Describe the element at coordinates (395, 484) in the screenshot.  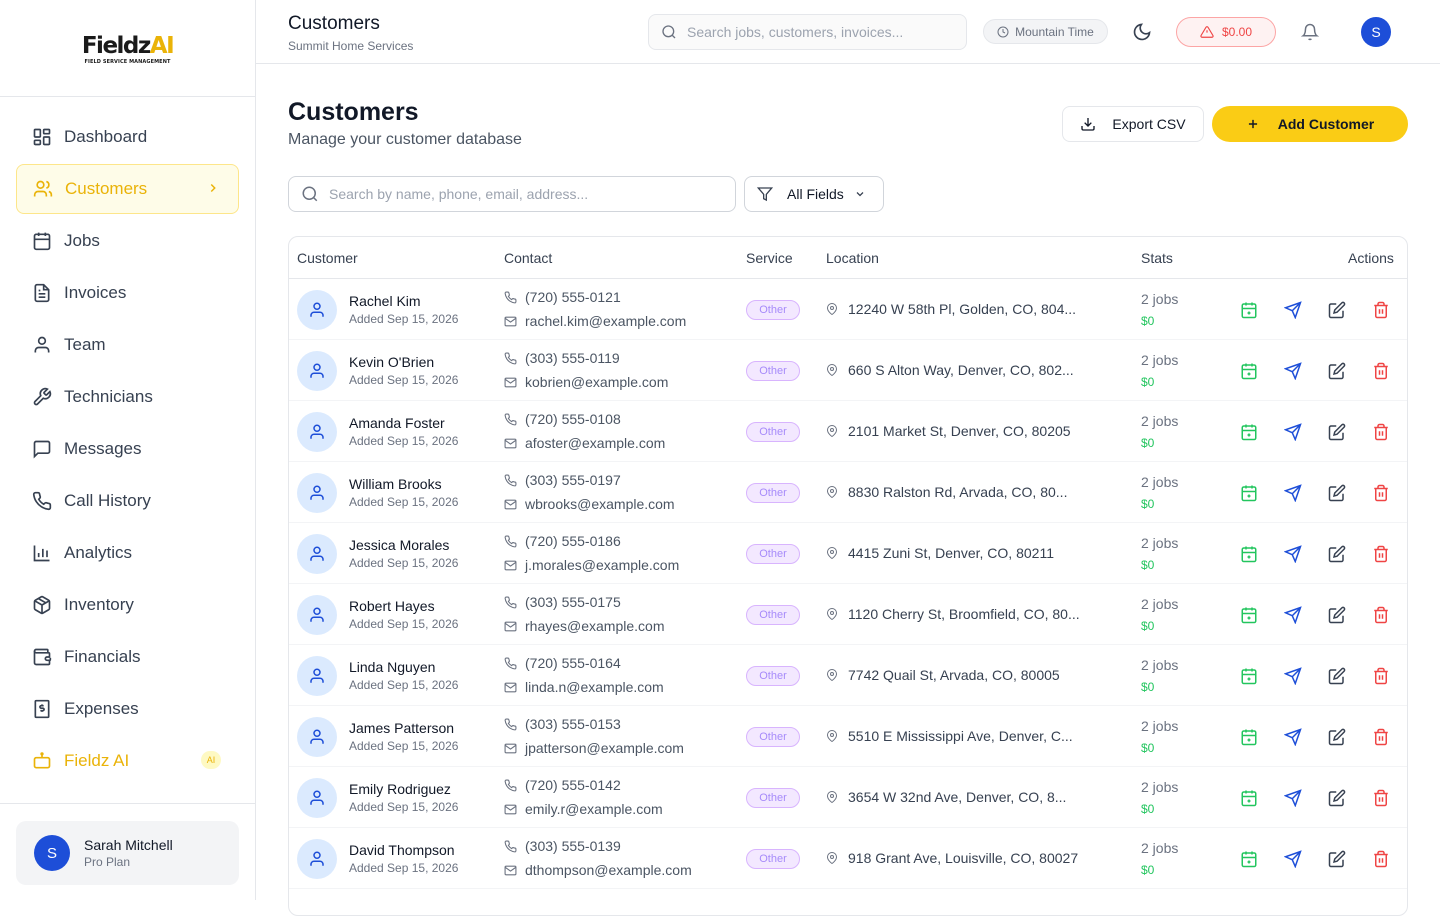
I see `customer-name: William Brooks` at that location.